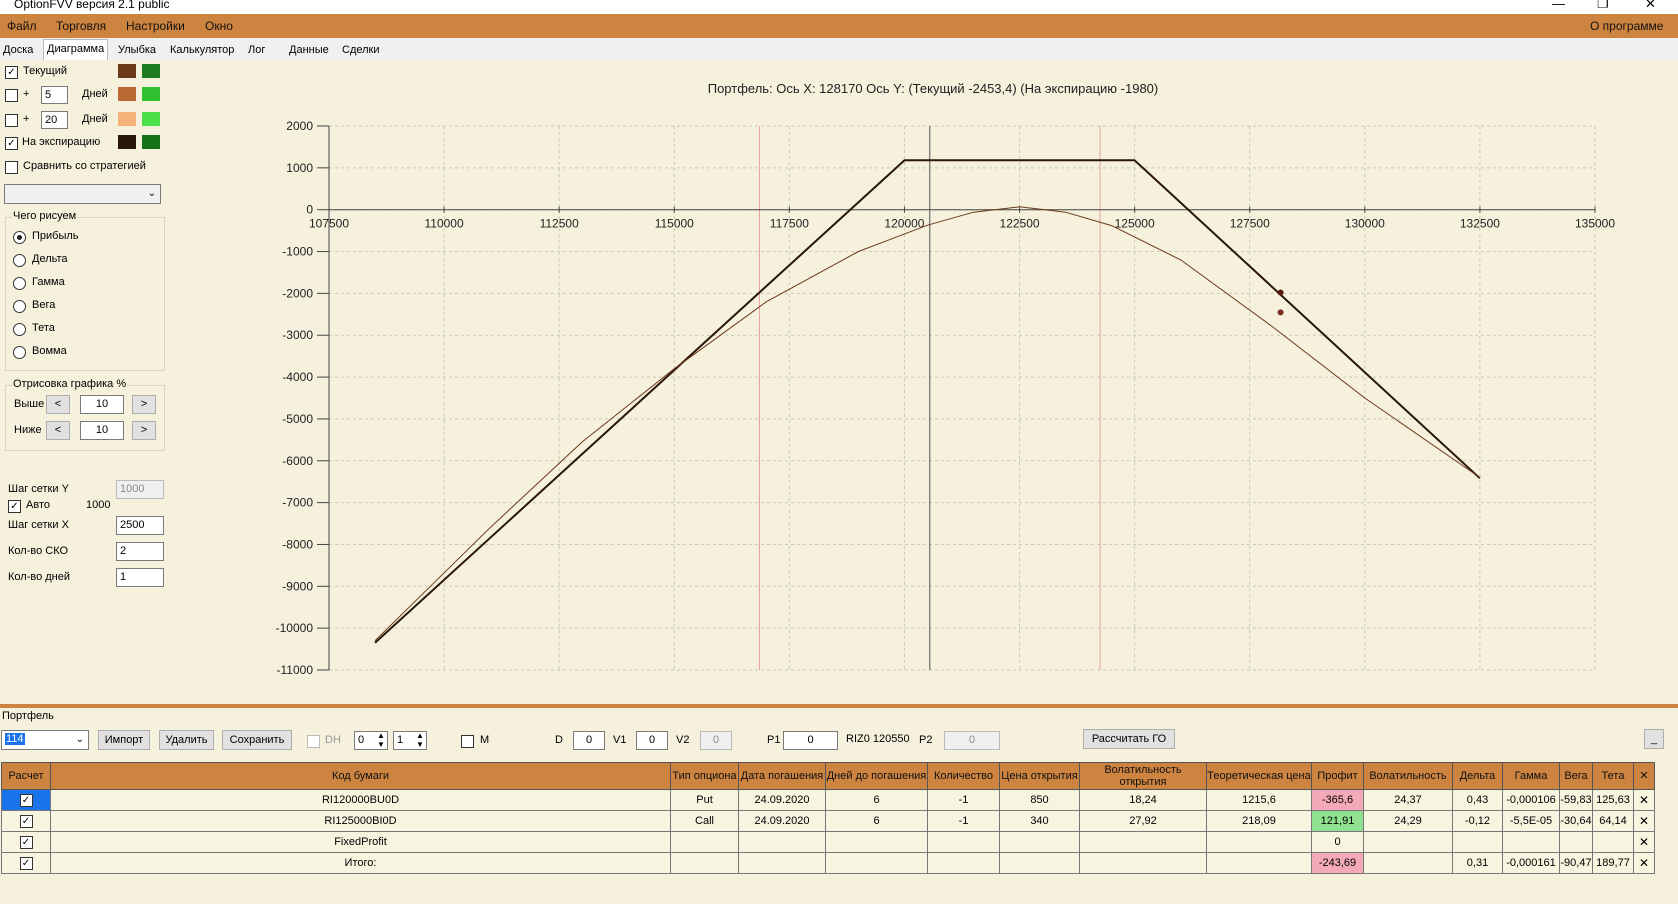 The height and width of the screenshot is (904, 1678). What do you see at coordinates (1039, 776) in the screenshot?
I see `column-header: Цена открытия` at bounding box center [1039, 776].